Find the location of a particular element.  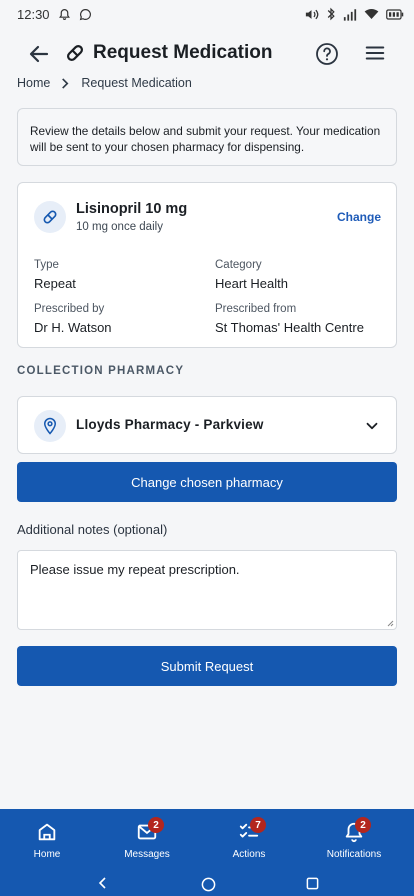

change-medication-link: Change is located at coordinates (359, 217).